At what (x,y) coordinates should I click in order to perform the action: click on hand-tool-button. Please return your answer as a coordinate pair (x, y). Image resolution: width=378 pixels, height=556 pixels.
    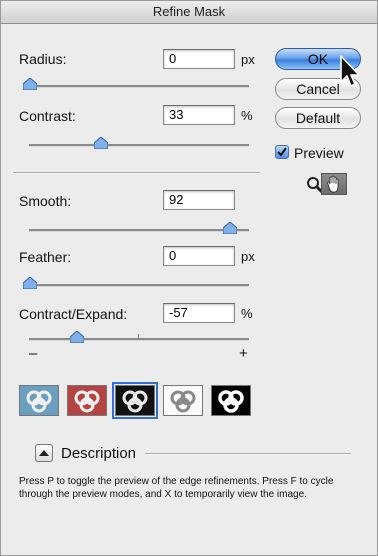
    Looking at the image, I should click on (334, 184).